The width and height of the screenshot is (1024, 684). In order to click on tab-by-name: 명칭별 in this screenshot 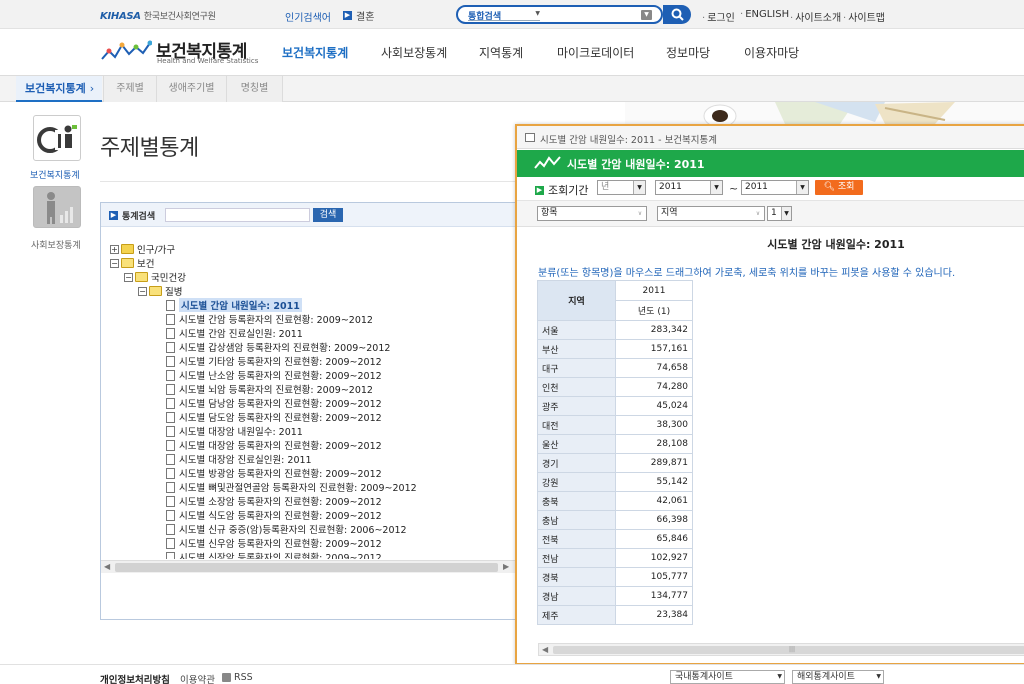, I will do `click(254, 89)`.